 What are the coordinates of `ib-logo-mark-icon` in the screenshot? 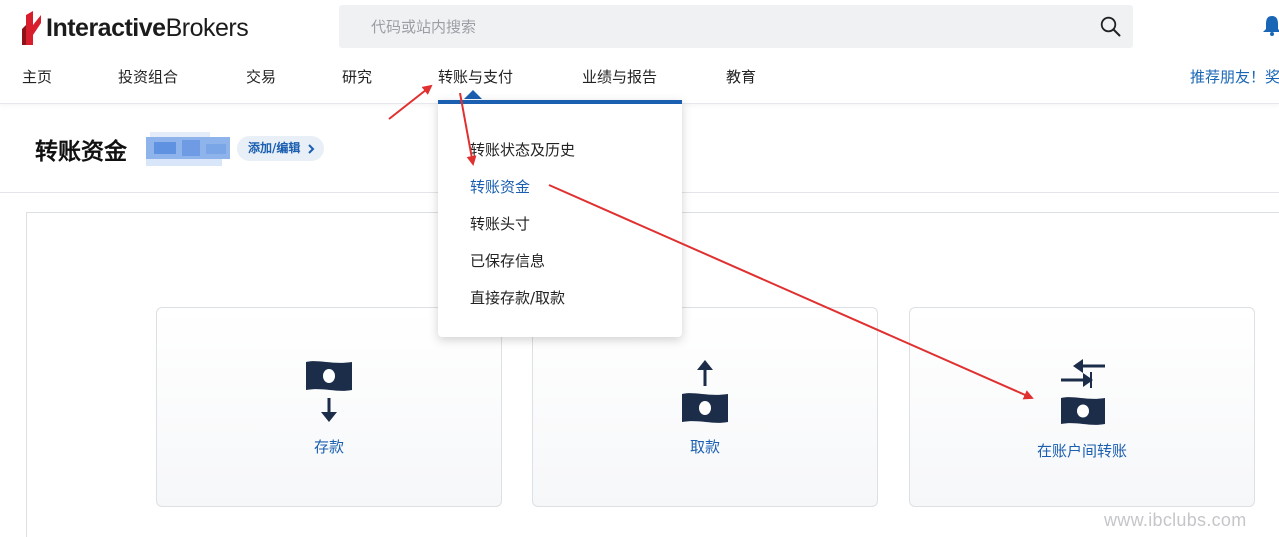 It's located at (31, 28).